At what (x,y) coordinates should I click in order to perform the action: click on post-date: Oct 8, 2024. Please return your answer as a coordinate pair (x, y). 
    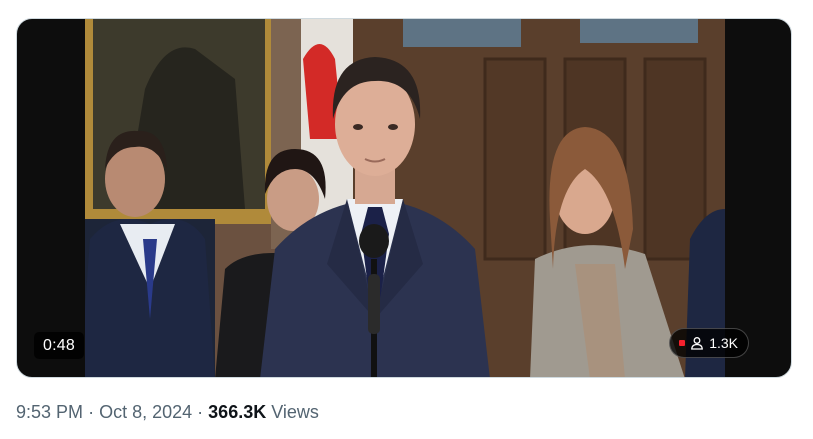
    Looking at the image, I should click on (145, 412).